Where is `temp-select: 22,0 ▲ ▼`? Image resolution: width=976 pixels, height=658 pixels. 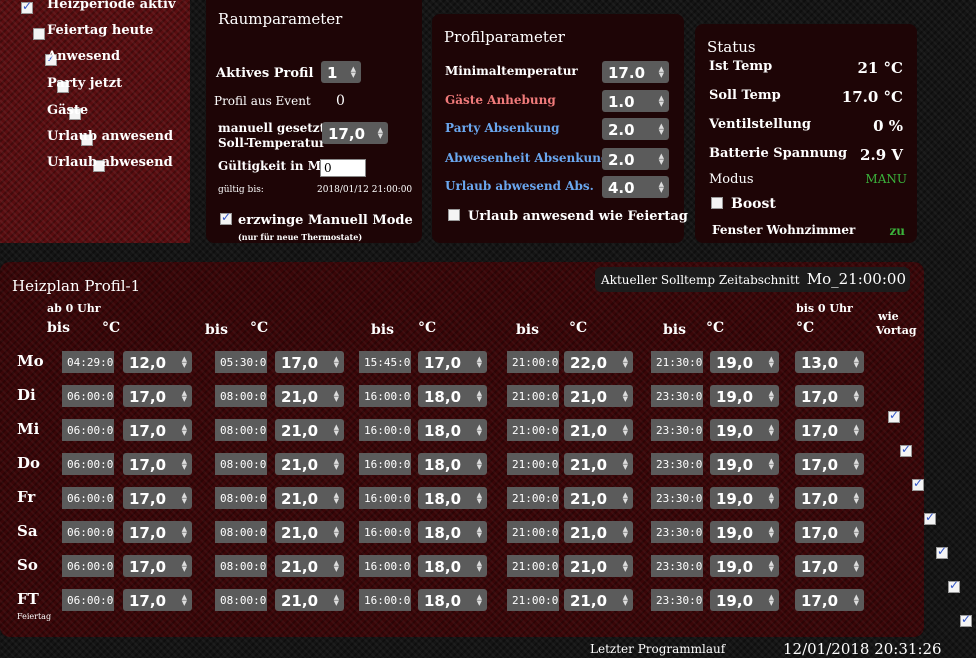
temp-select: 22,0 ▲ ▼ is located at coordinates (598, 362).